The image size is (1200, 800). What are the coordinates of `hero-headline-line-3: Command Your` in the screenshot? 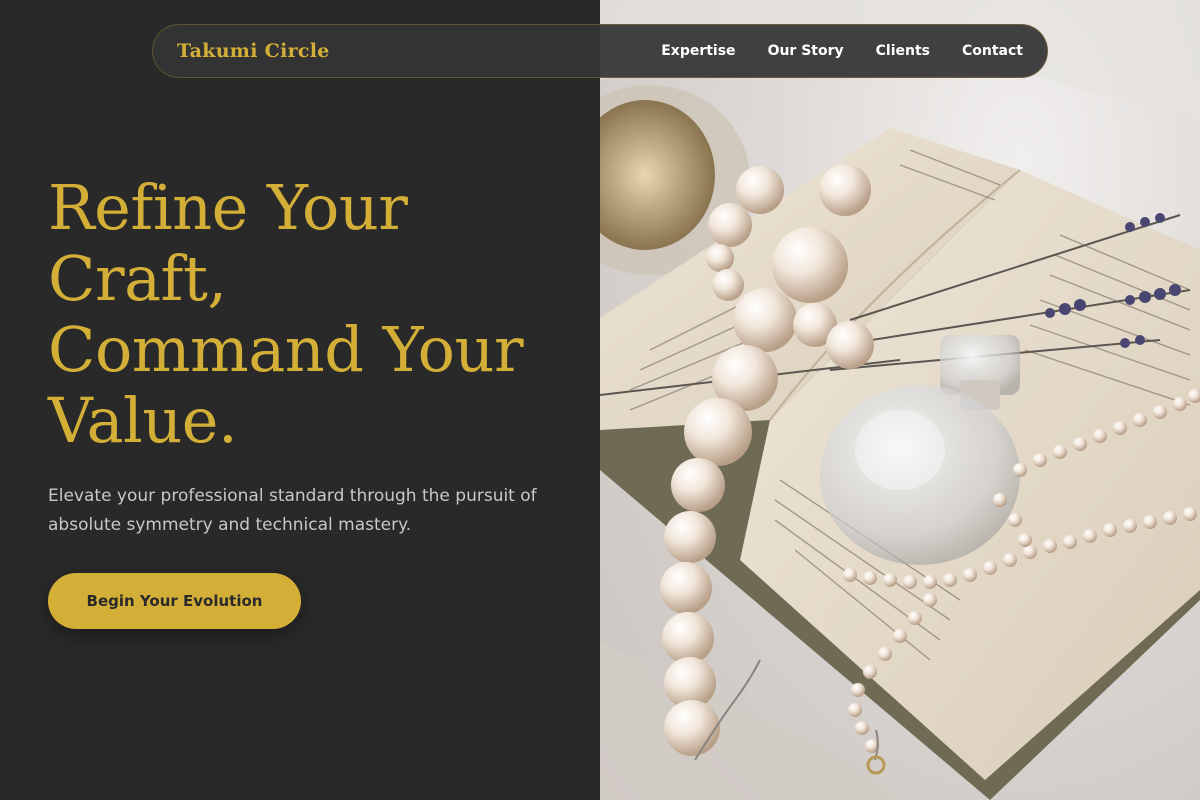 It's located at (286, 349).